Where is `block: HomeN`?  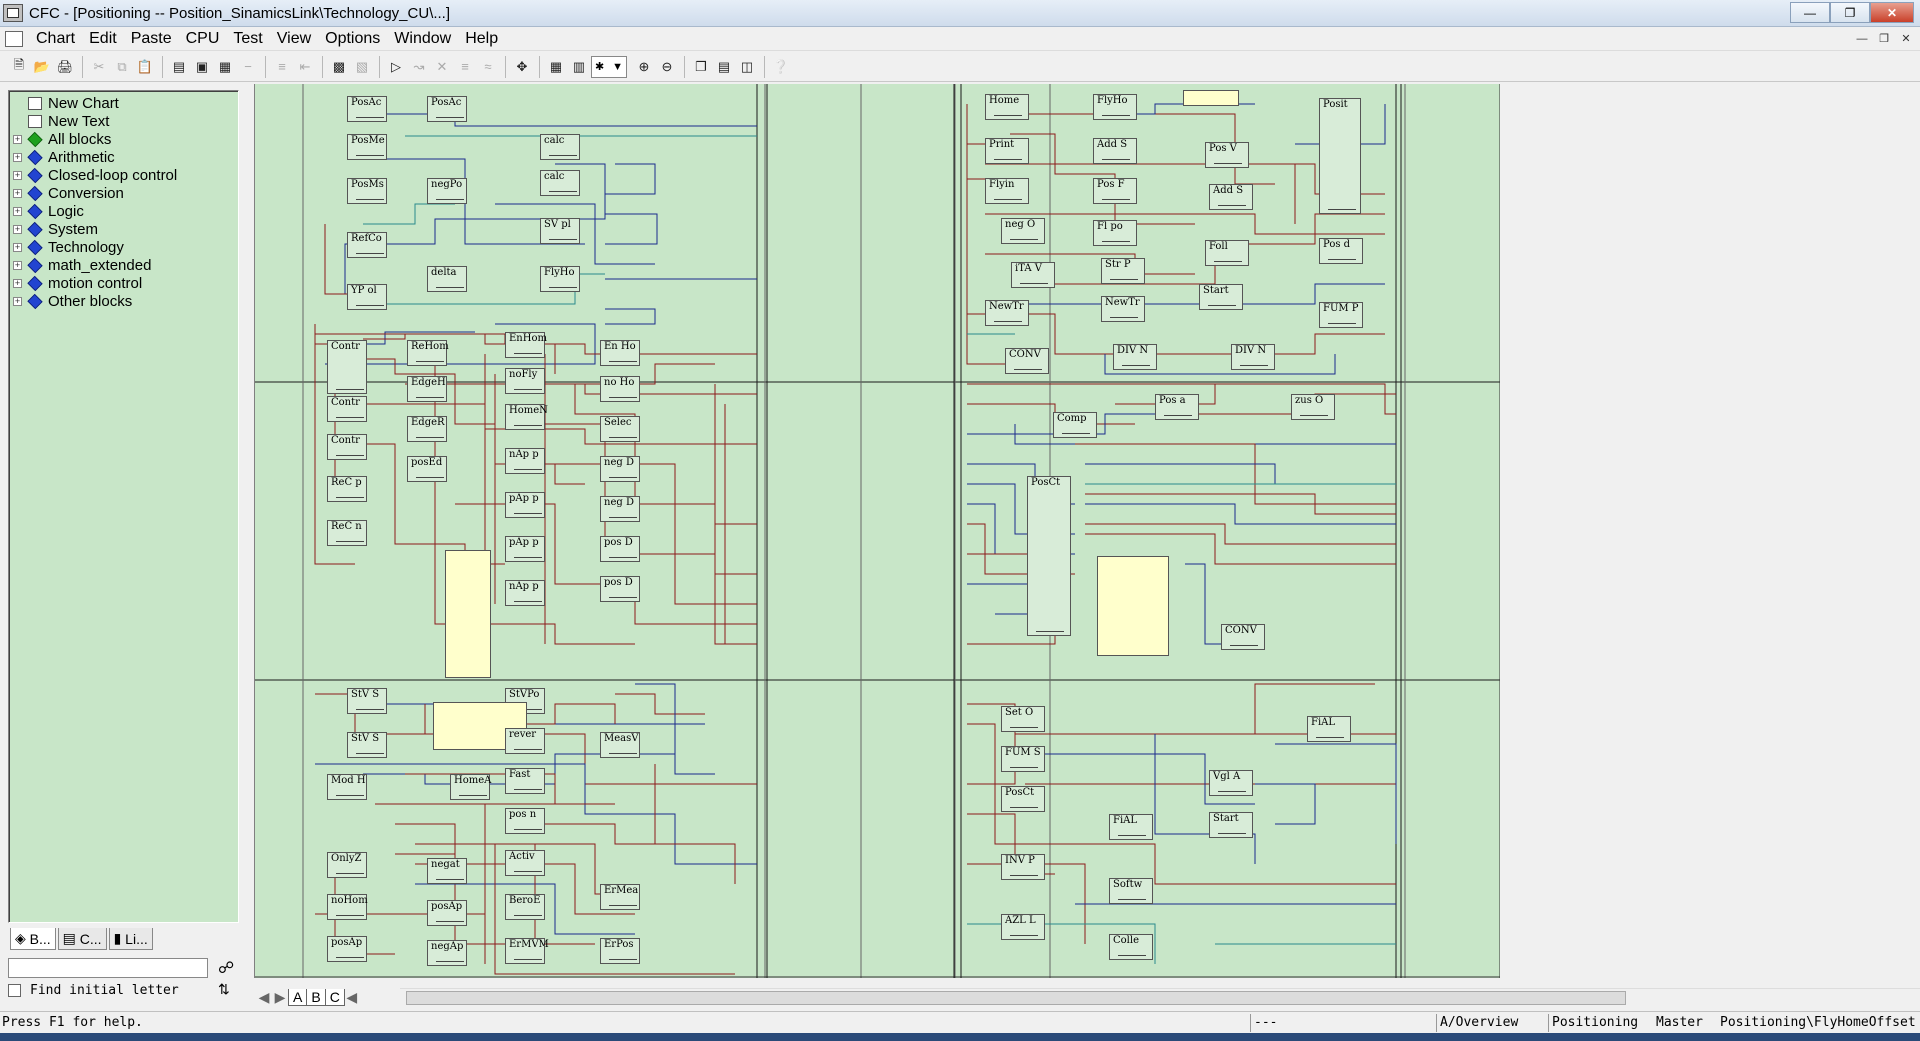
block: HomeN is located at coordinates (526, 417).